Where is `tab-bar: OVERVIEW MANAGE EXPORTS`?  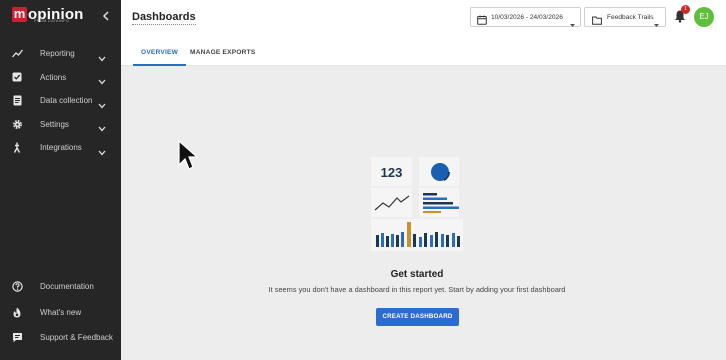
tab-bar: OVERVIEW MANAGE EXPORTS is located at coordinates (423, 51).